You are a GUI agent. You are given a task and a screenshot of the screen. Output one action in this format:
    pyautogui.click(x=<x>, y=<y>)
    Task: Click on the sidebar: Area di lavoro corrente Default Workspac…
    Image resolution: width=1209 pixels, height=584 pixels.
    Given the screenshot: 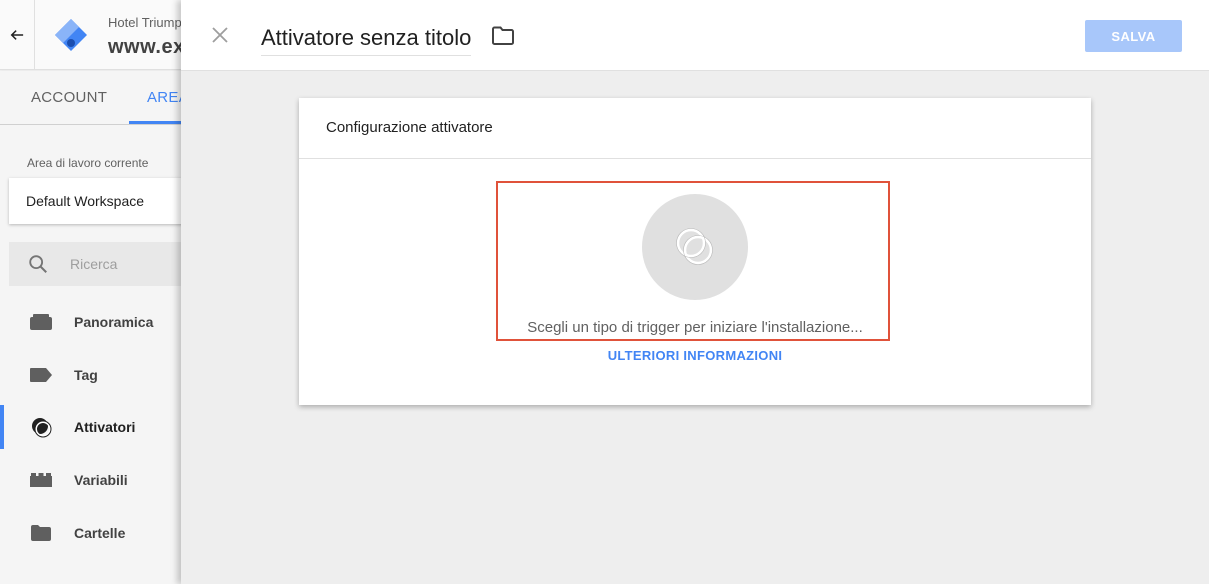 What is the action you would take?
    pyautogui.click(x=99, y=354)
    